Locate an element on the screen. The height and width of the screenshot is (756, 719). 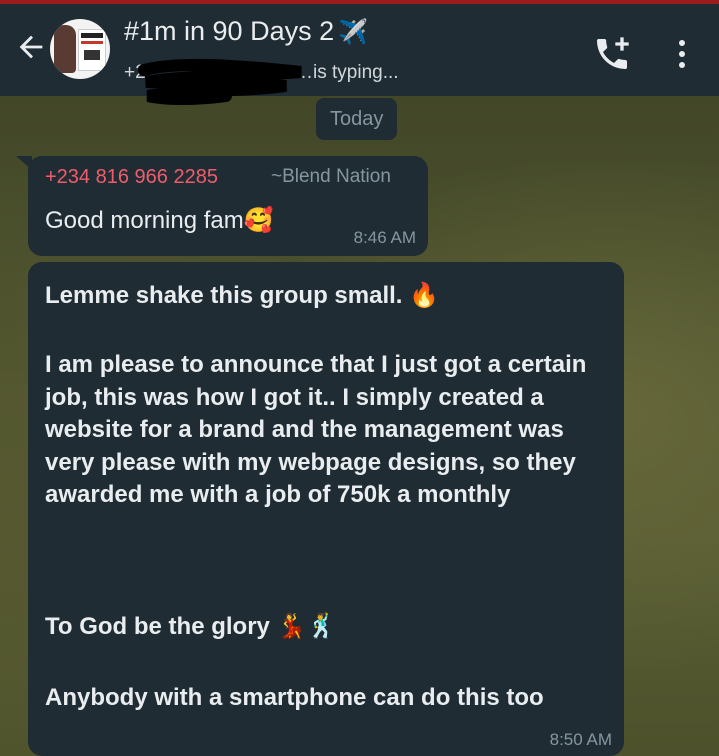
fire-emoji: 🔥 is located at coordinates (424, 295).